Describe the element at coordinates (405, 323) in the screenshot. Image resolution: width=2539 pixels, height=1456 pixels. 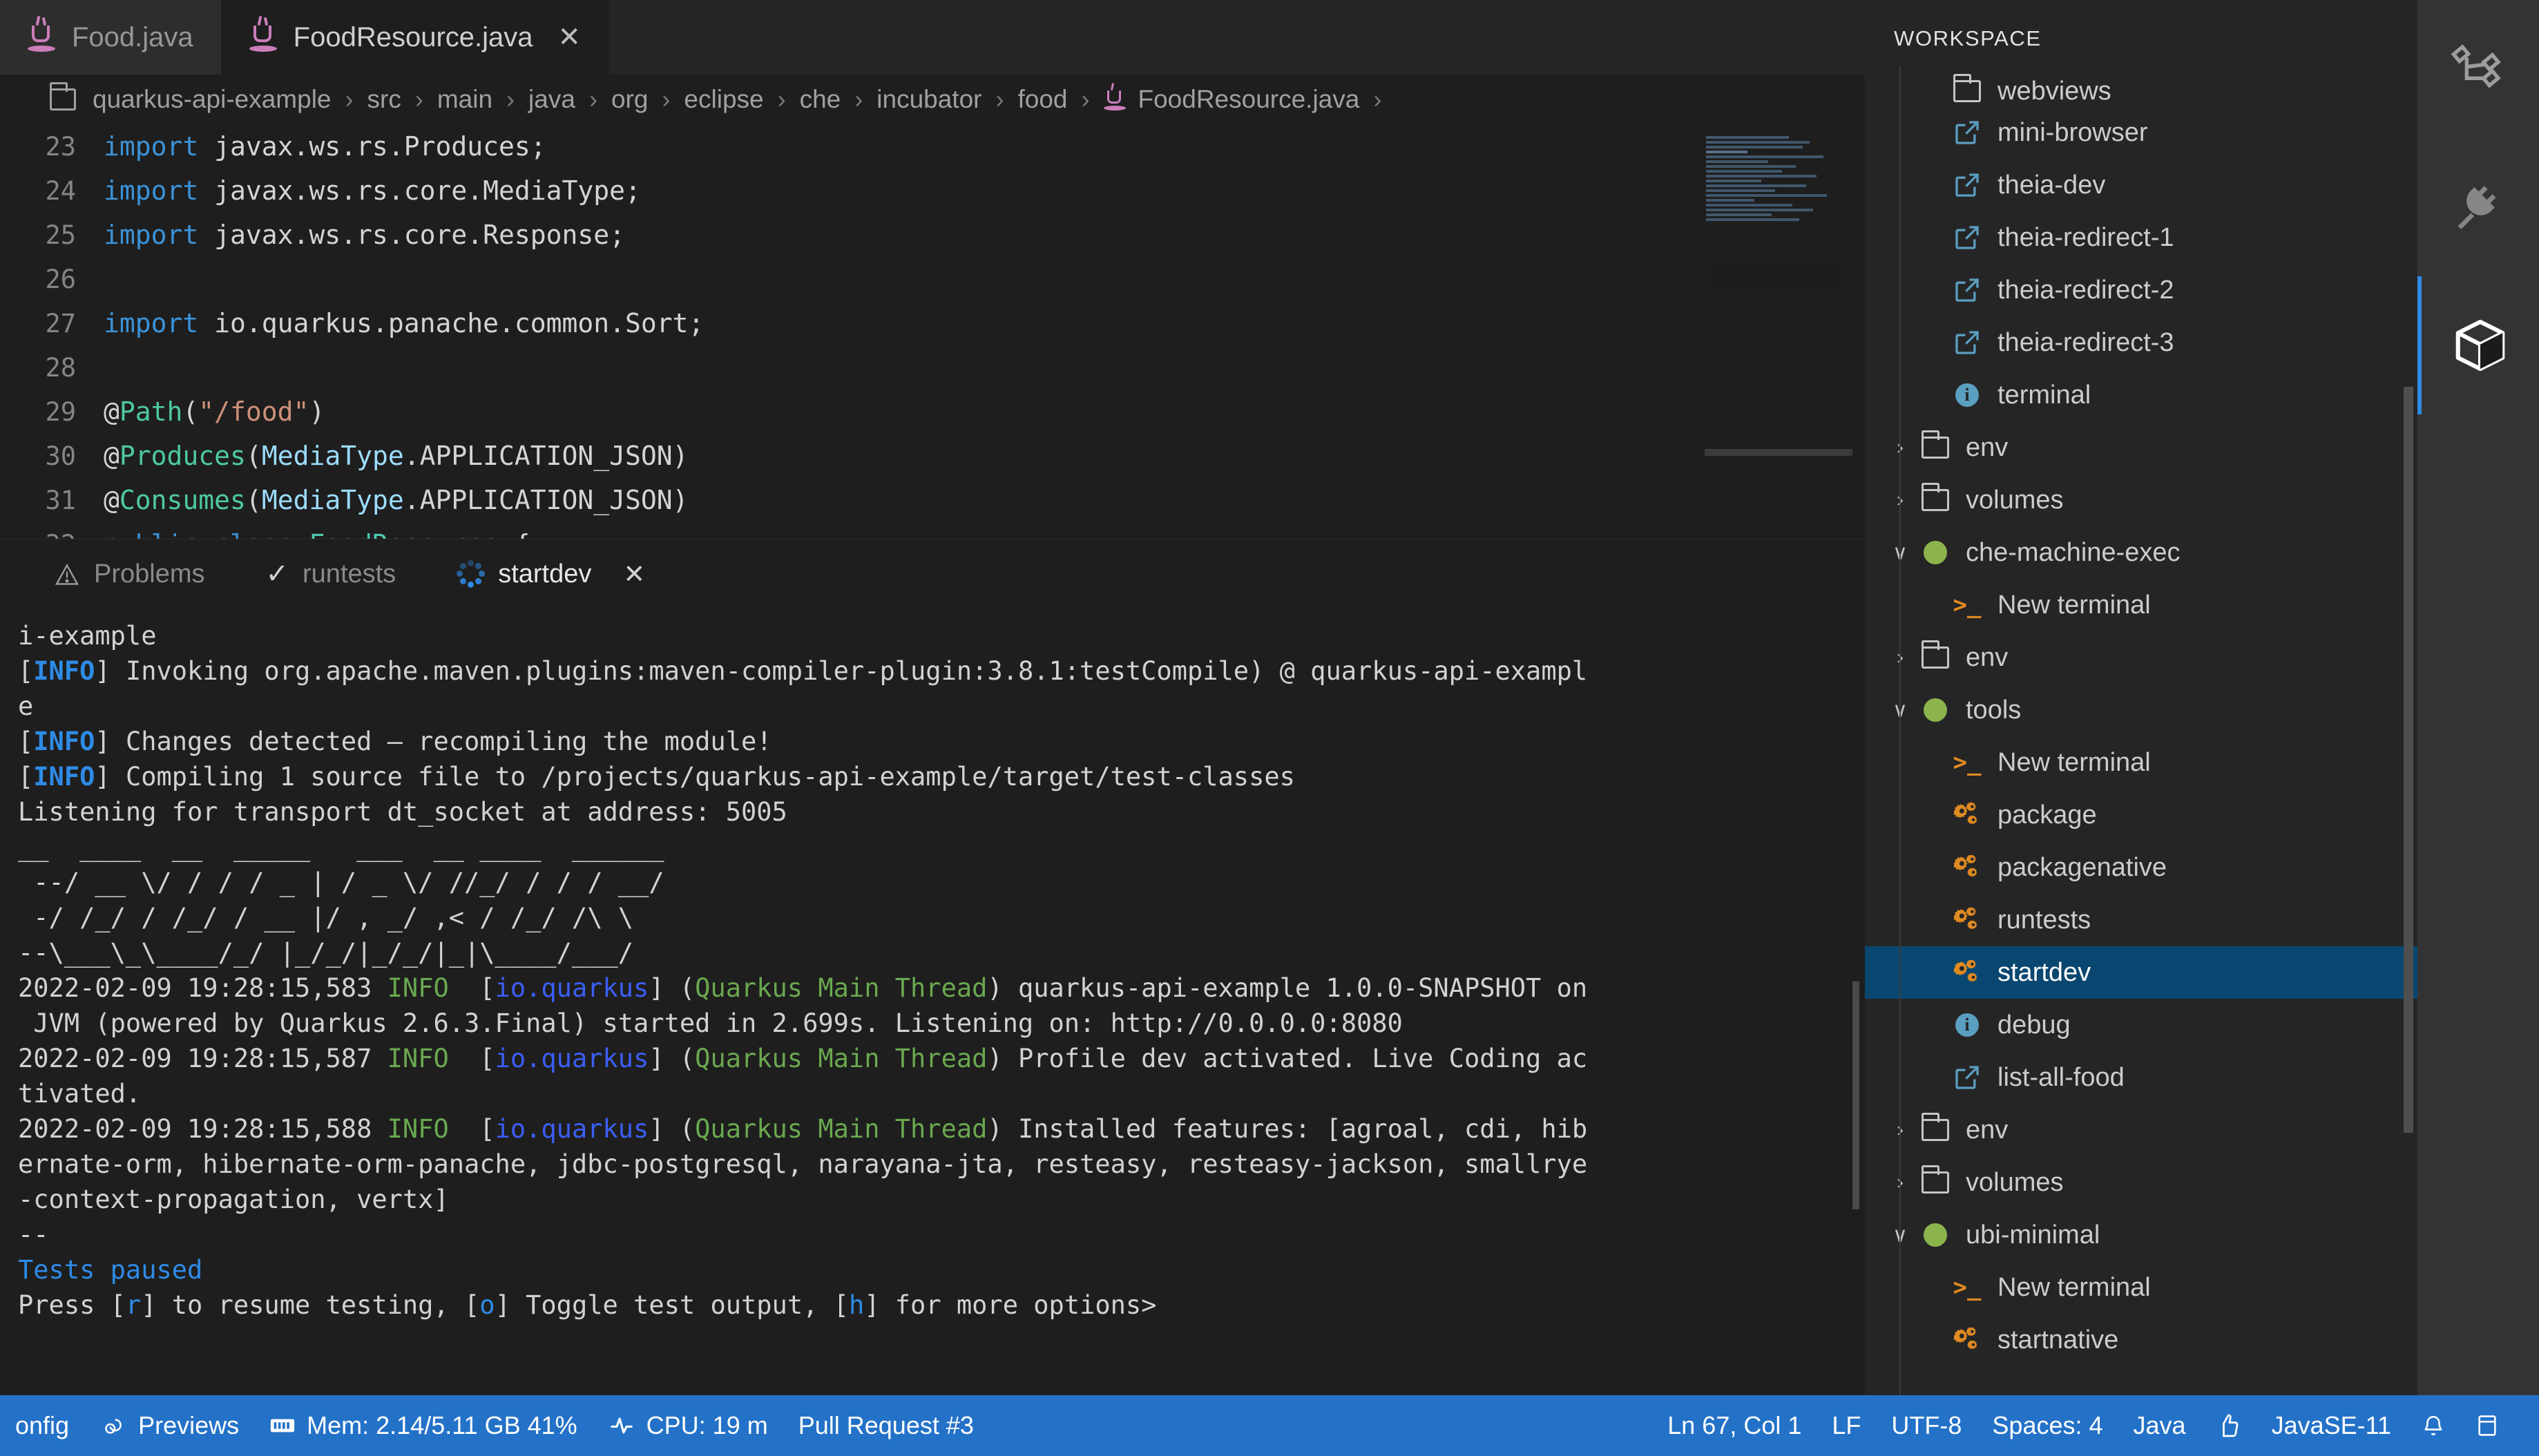
I see `code-text: import io.quarkus.panache.common.Sort;` at that location.